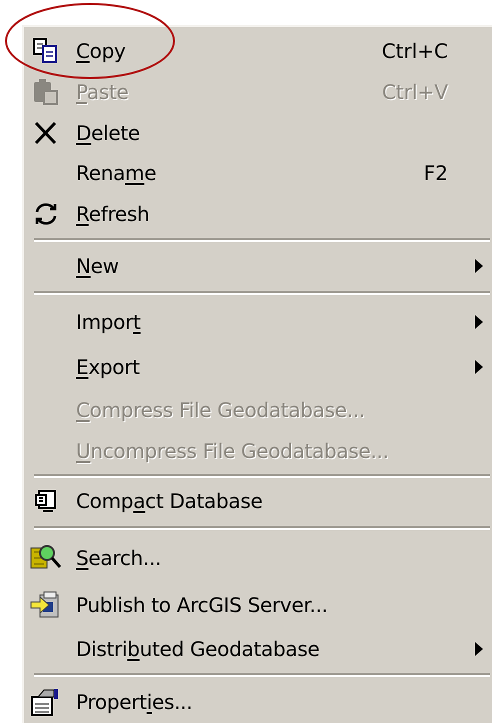 The width and height of the screenshot is (492, 723). Describe the element at coordinates (258, 501) in the screenshot. I see `menu-item: Compact Database` at that location.